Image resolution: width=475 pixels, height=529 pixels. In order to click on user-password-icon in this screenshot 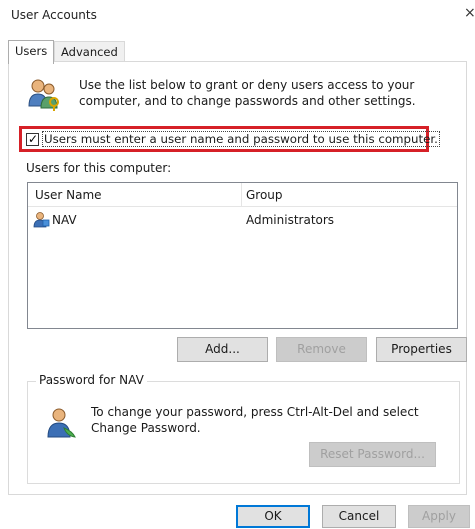, I will do `click(62, 424)`.